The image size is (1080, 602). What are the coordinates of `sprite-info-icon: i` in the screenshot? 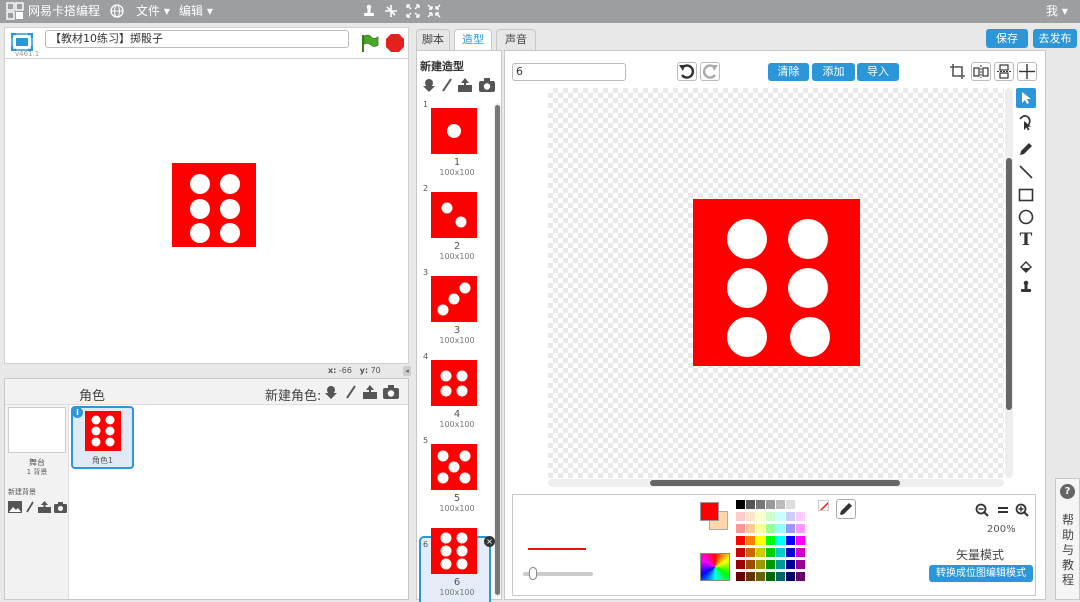 It's located at (77, 412).